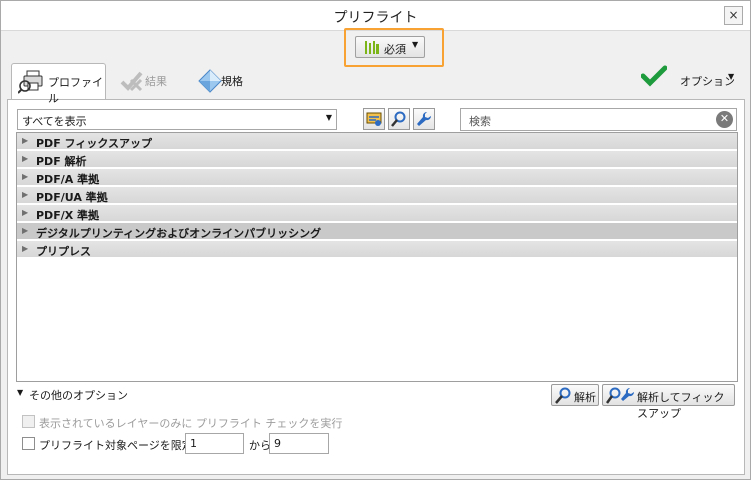 This screenshot has height=480, width=751. I want to click on tab-profile: プロファイル, so click(58, 84).